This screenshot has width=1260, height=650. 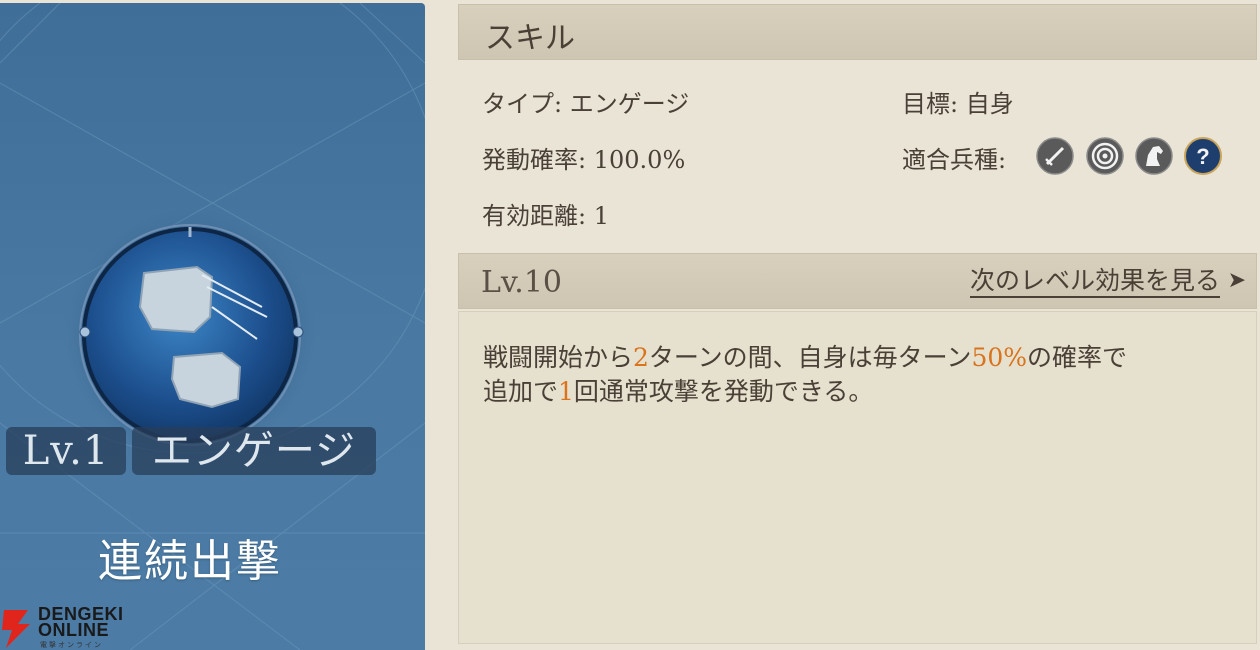 I want to click on units-label: 適合兵種:, so click(x=954, y=160).